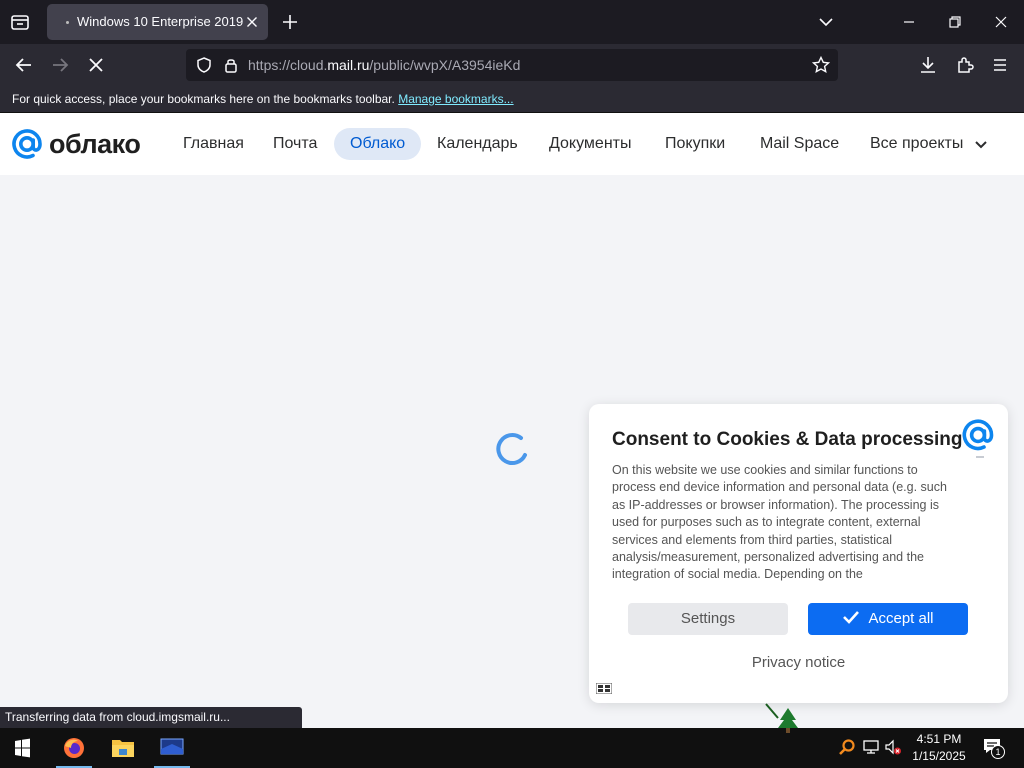 This screenshot has width=1024, height=768. What do you see at coordinates (821, 65) in the screenshot?
I see `bookmark-star-icon` at bounding box center [821, 65].